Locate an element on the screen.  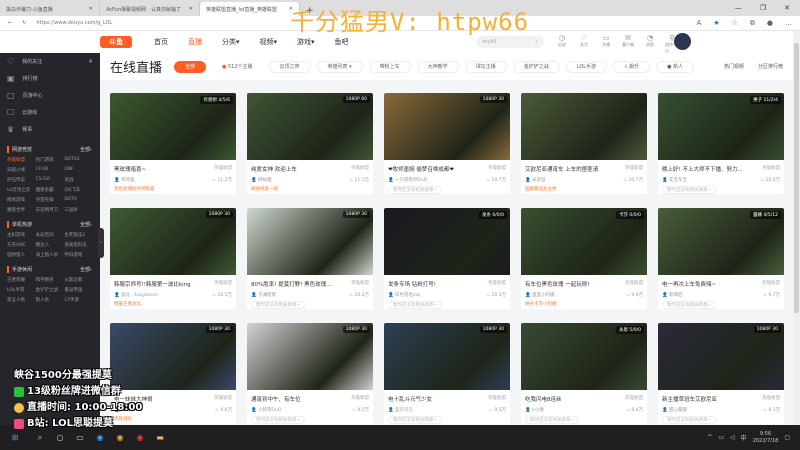
sidebar-item: ♡ 我的关注 4 is located at coordinates (50, 61).